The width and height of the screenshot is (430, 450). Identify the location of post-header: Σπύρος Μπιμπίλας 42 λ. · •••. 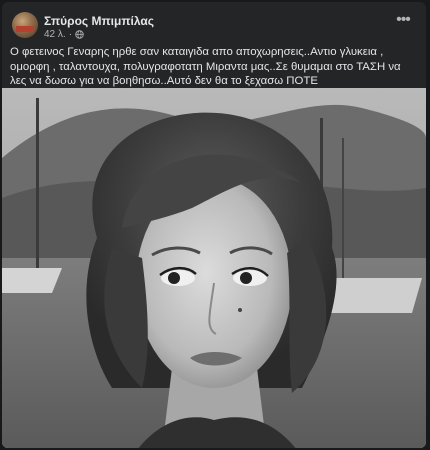
(214, 21).